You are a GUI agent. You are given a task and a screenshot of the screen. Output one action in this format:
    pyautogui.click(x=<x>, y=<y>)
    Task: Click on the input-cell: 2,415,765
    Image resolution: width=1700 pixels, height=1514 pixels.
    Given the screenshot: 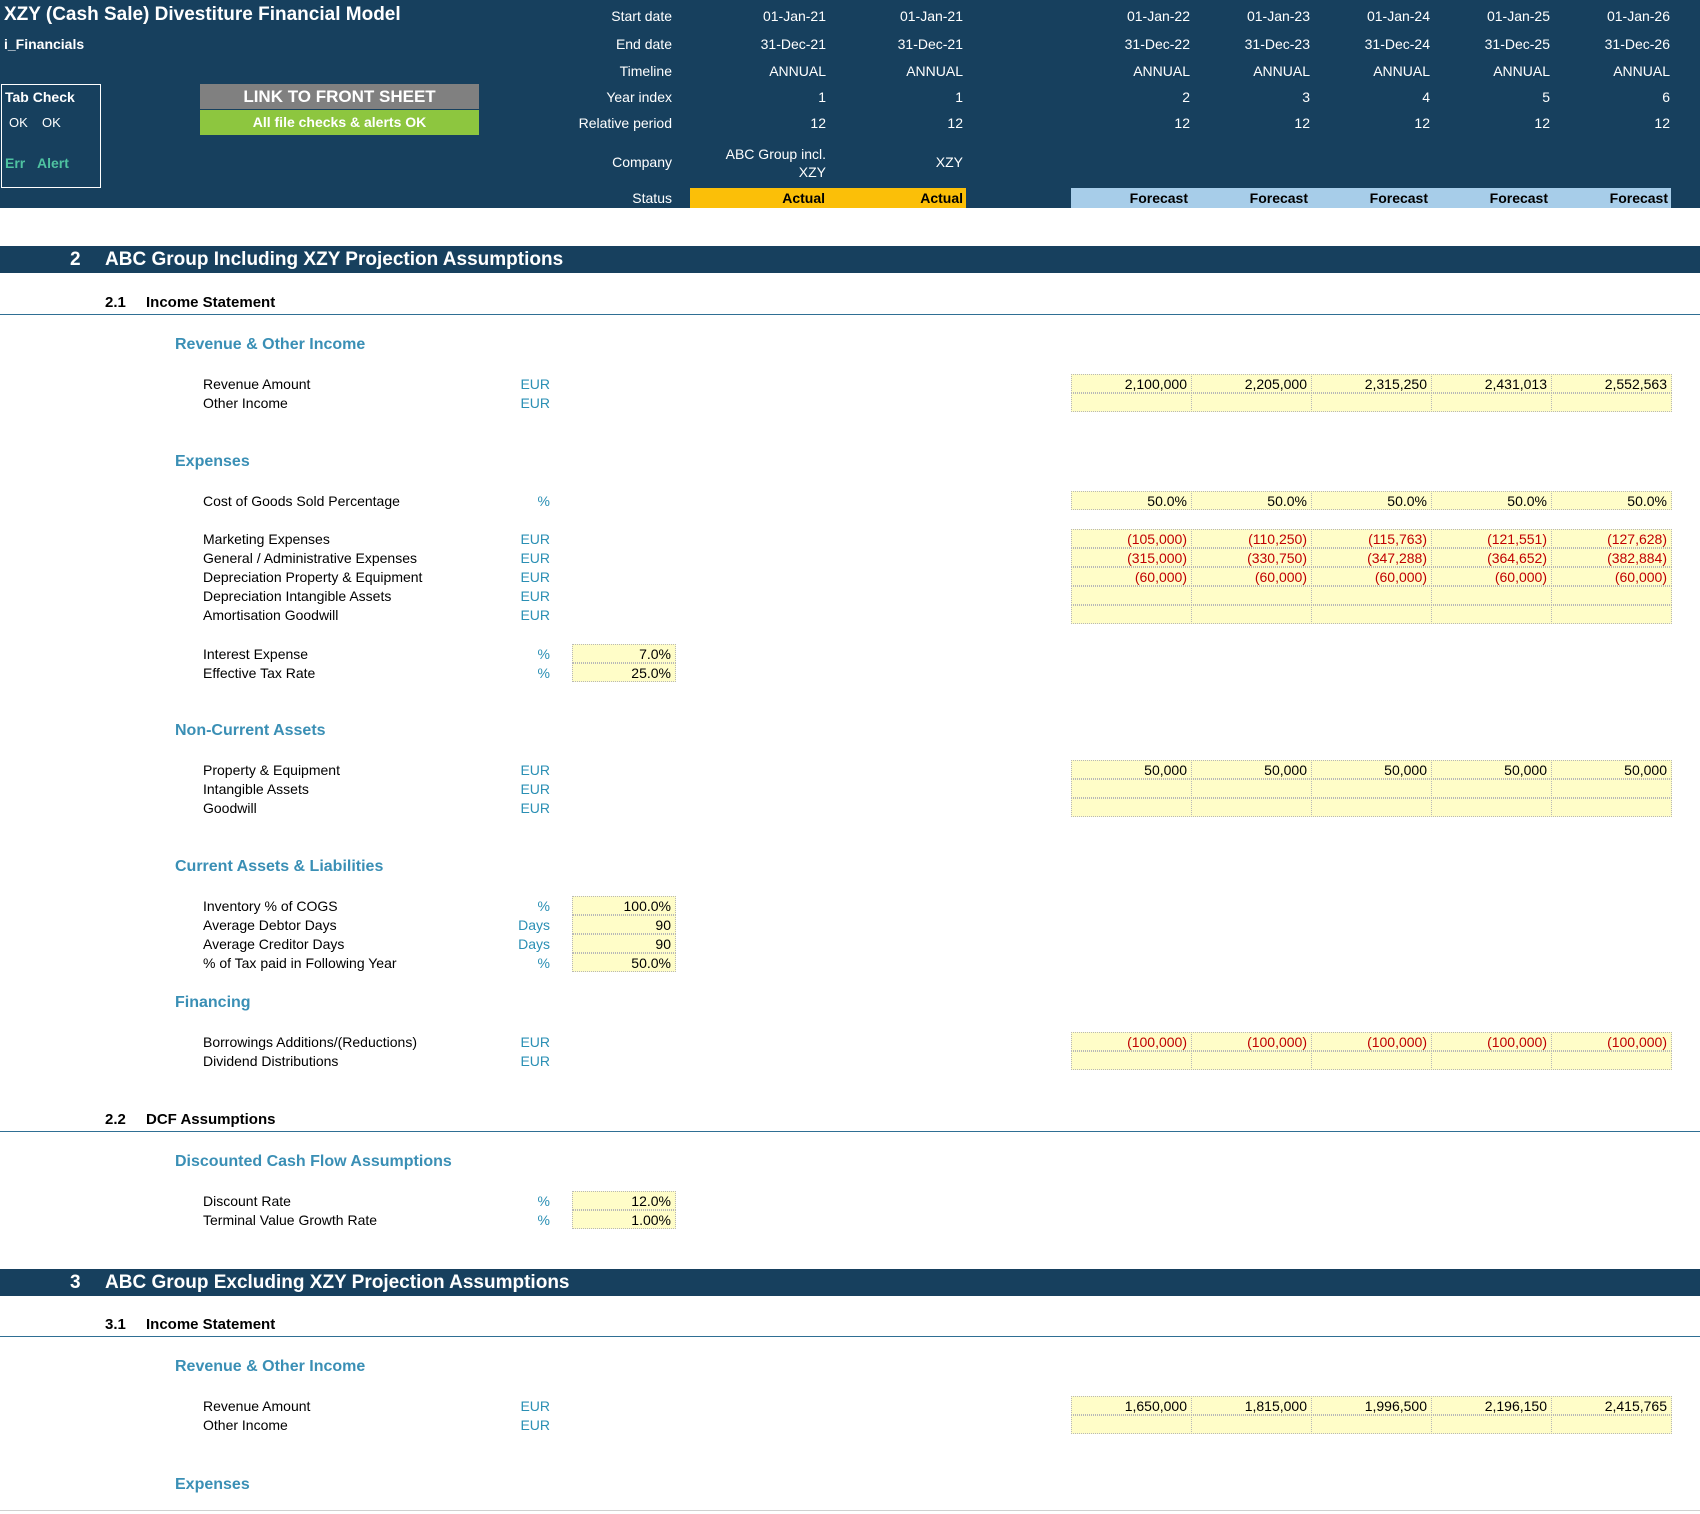 What is the action you would take?
    pyautogui.click(x=1611, y=1405)
    